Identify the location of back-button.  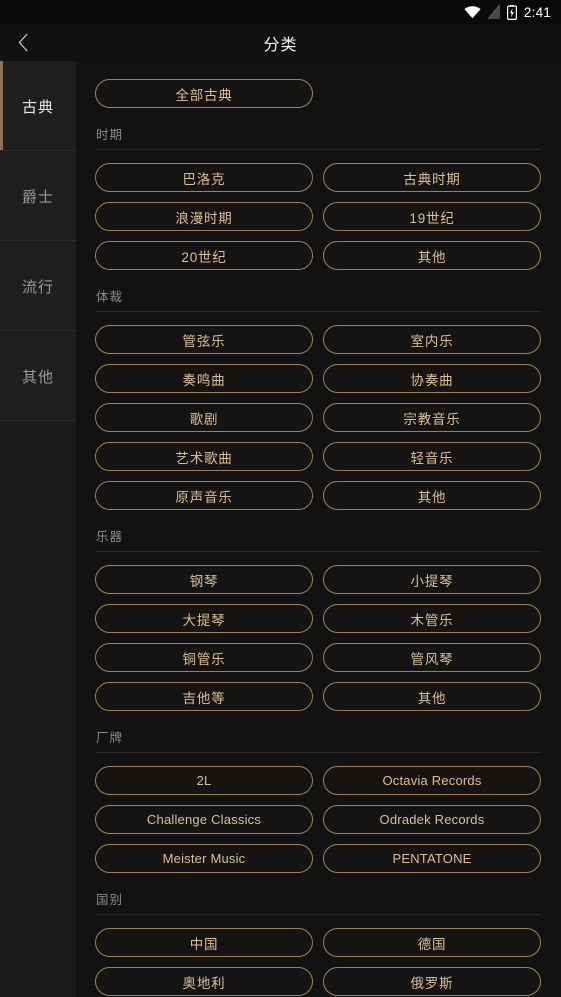
(23, 42).